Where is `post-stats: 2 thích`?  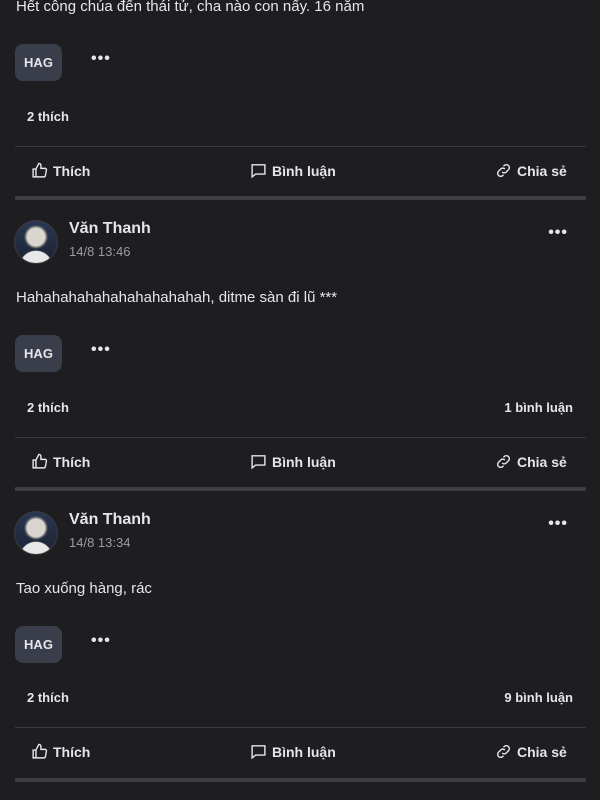 post-stats: 2 thích is located at coordinates (300, 119).